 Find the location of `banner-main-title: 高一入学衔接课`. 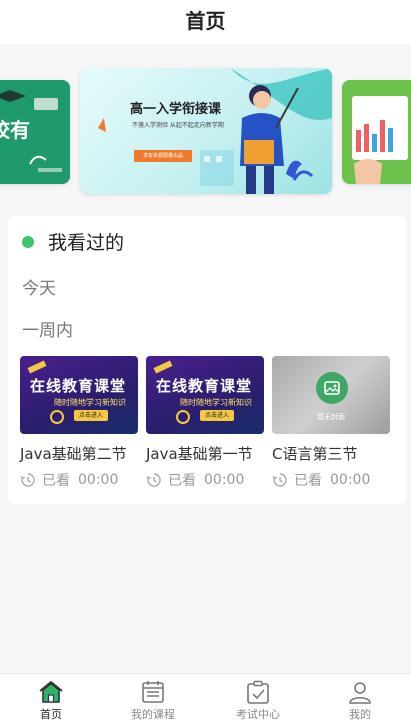

banner-main-title: 高一入学衔接课 is located at coordinates (176, 109).